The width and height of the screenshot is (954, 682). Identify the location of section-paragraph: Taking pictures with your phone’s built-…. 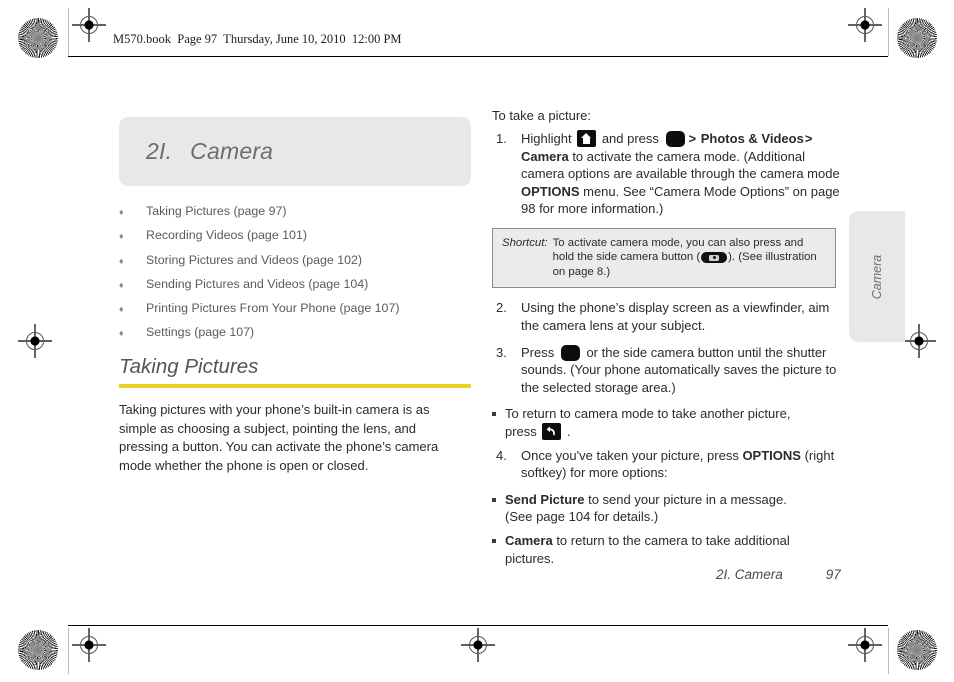
(279, 437).